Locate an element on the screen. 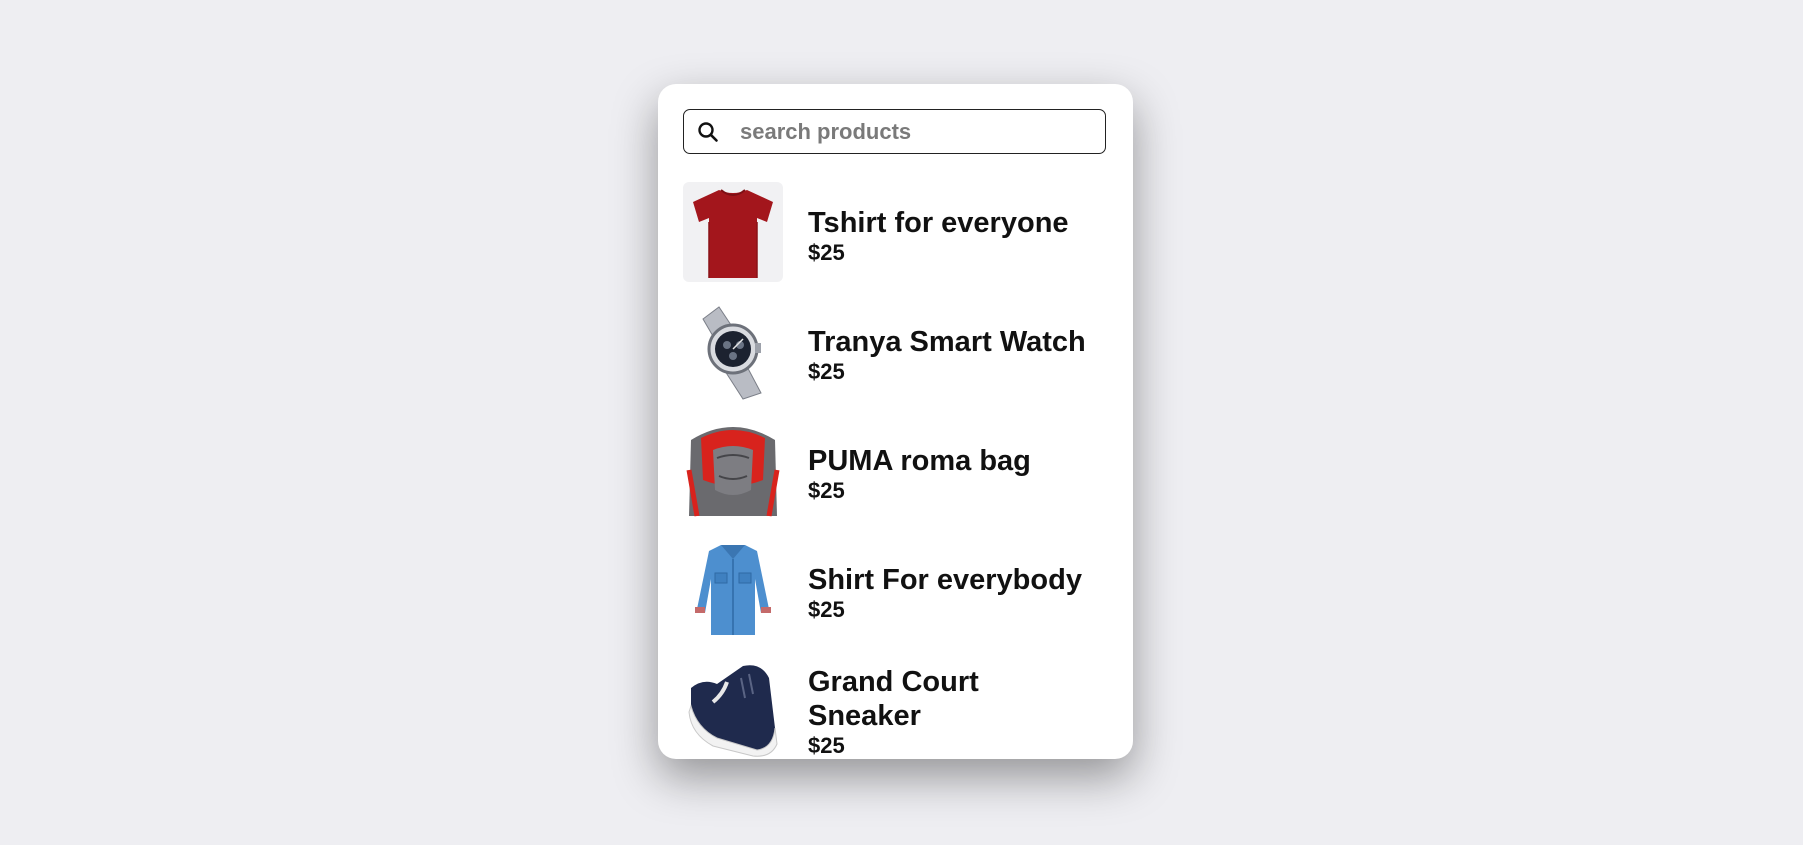  product-name: Tranya Smart Watch is located at coordinates (953, 342).